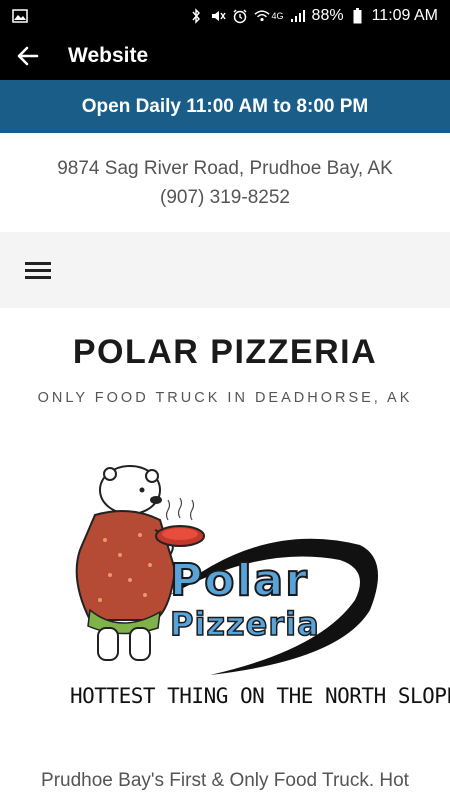 The width and height of the screenshot is (450, 800). Describe the element at coordinates (358, 16) in the screenshot. I see `battery-icon` at that location.